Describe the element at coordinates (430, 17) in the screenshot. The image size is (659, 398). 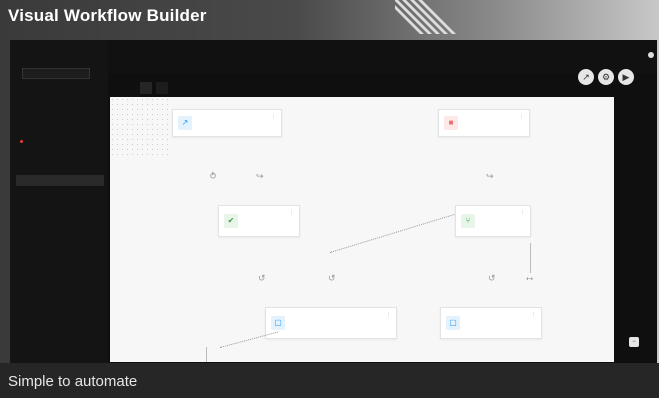
I see `decorative-stripes` at that location.